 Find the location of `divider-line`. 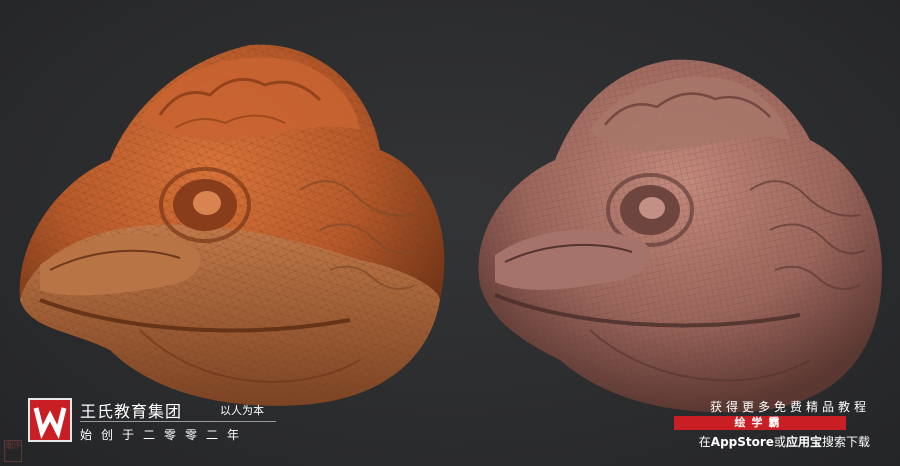

divider-line is located at coordinates (178, 421).